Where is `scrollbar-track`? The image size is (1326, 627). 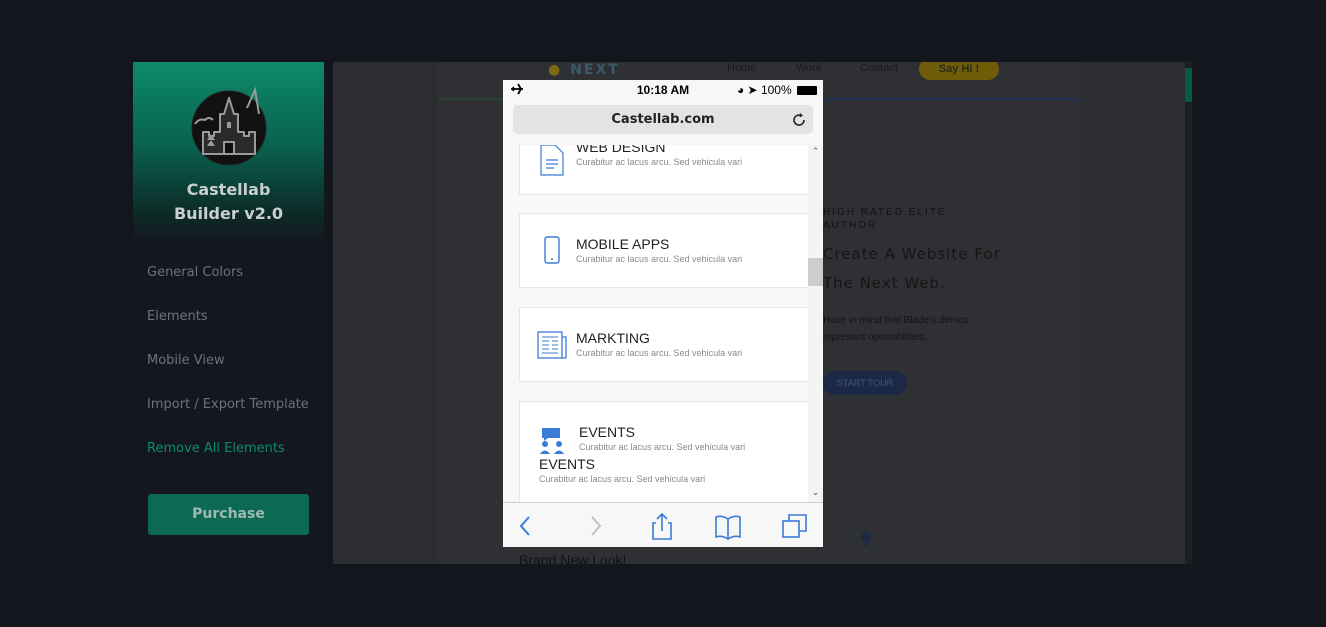 scrollbar-track is located at coordinates (815, 323).